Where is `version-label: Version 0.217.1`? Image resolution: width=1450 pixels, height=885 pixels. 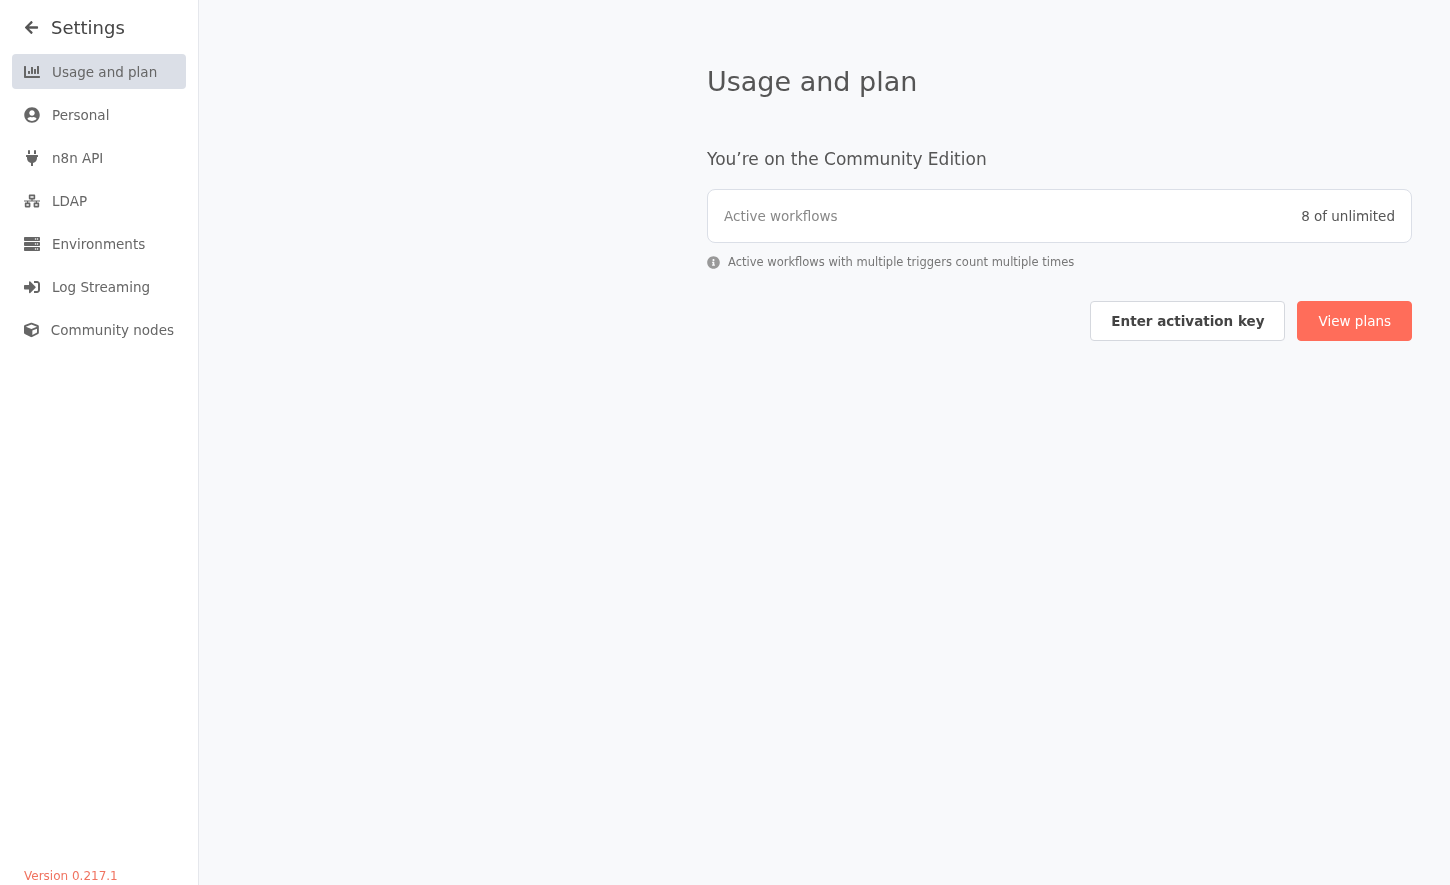 version-label: Version 0.217.1 is located at coordinates (71, 876).